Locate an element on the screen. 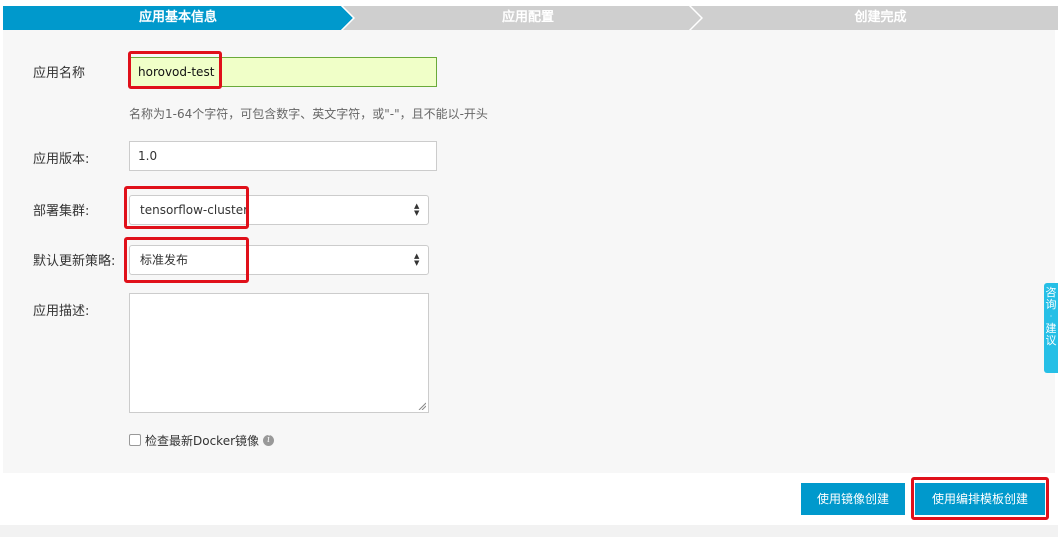 The width and height of the screenshot is (1058, 537). feedback-tab: 咨询 · 建议 is located at coordinates (1051, 328).